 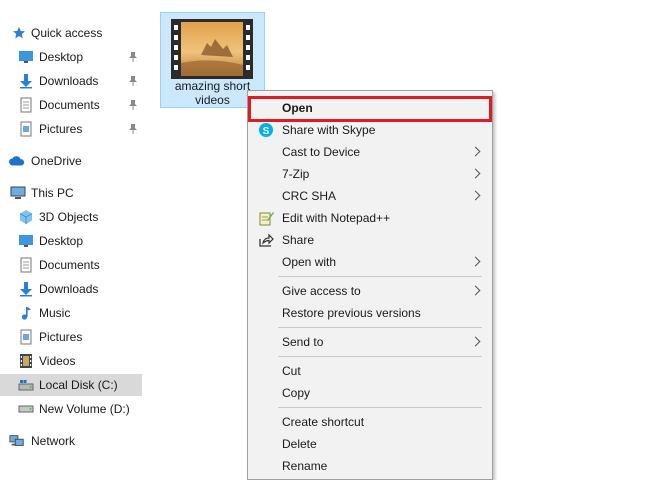 What do you see at coordinates (55, 313) in the screenshot?
I see `nav-label: Music` at bounding box center [55, 313].